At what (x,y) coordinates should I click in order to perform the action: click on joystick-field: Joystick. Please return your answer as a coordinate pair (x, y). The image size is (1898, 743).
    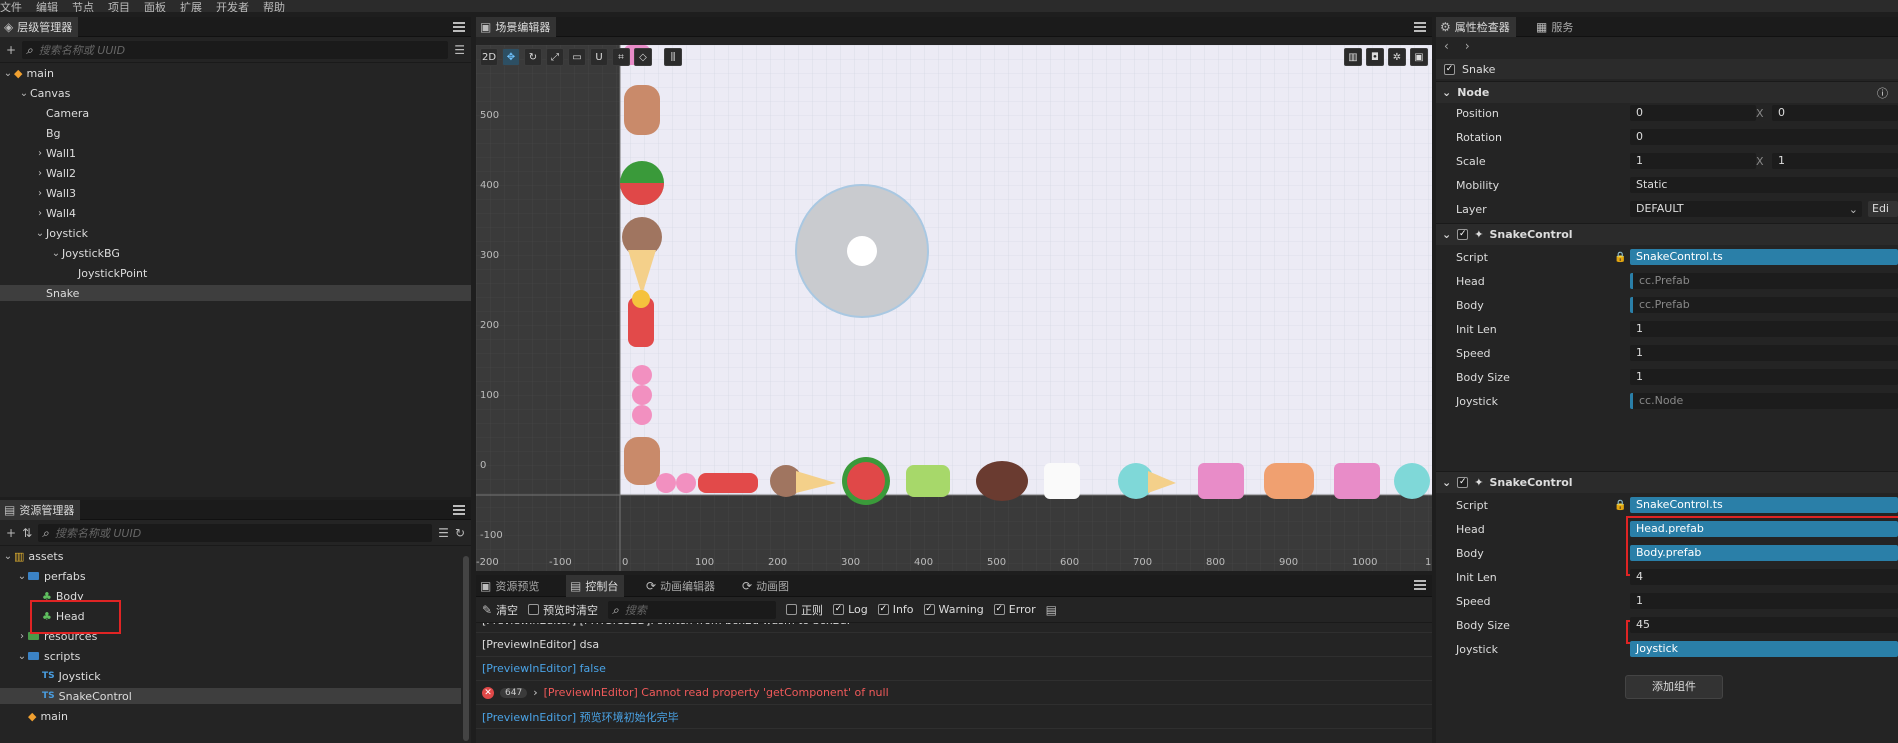
    Looking at the image, I should click on (1764, 649).